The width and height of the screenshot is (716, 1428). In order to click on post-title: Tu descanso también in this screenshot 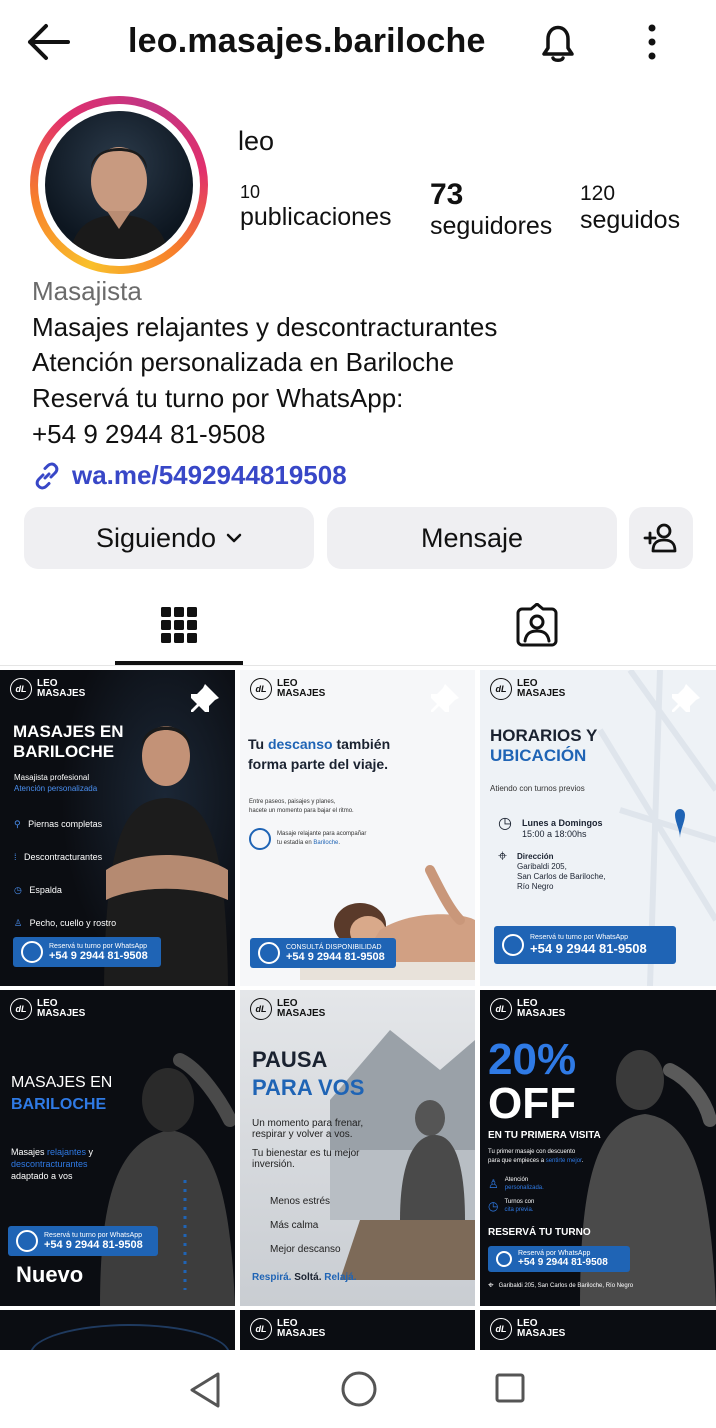, I will do `click(319, 744)`.